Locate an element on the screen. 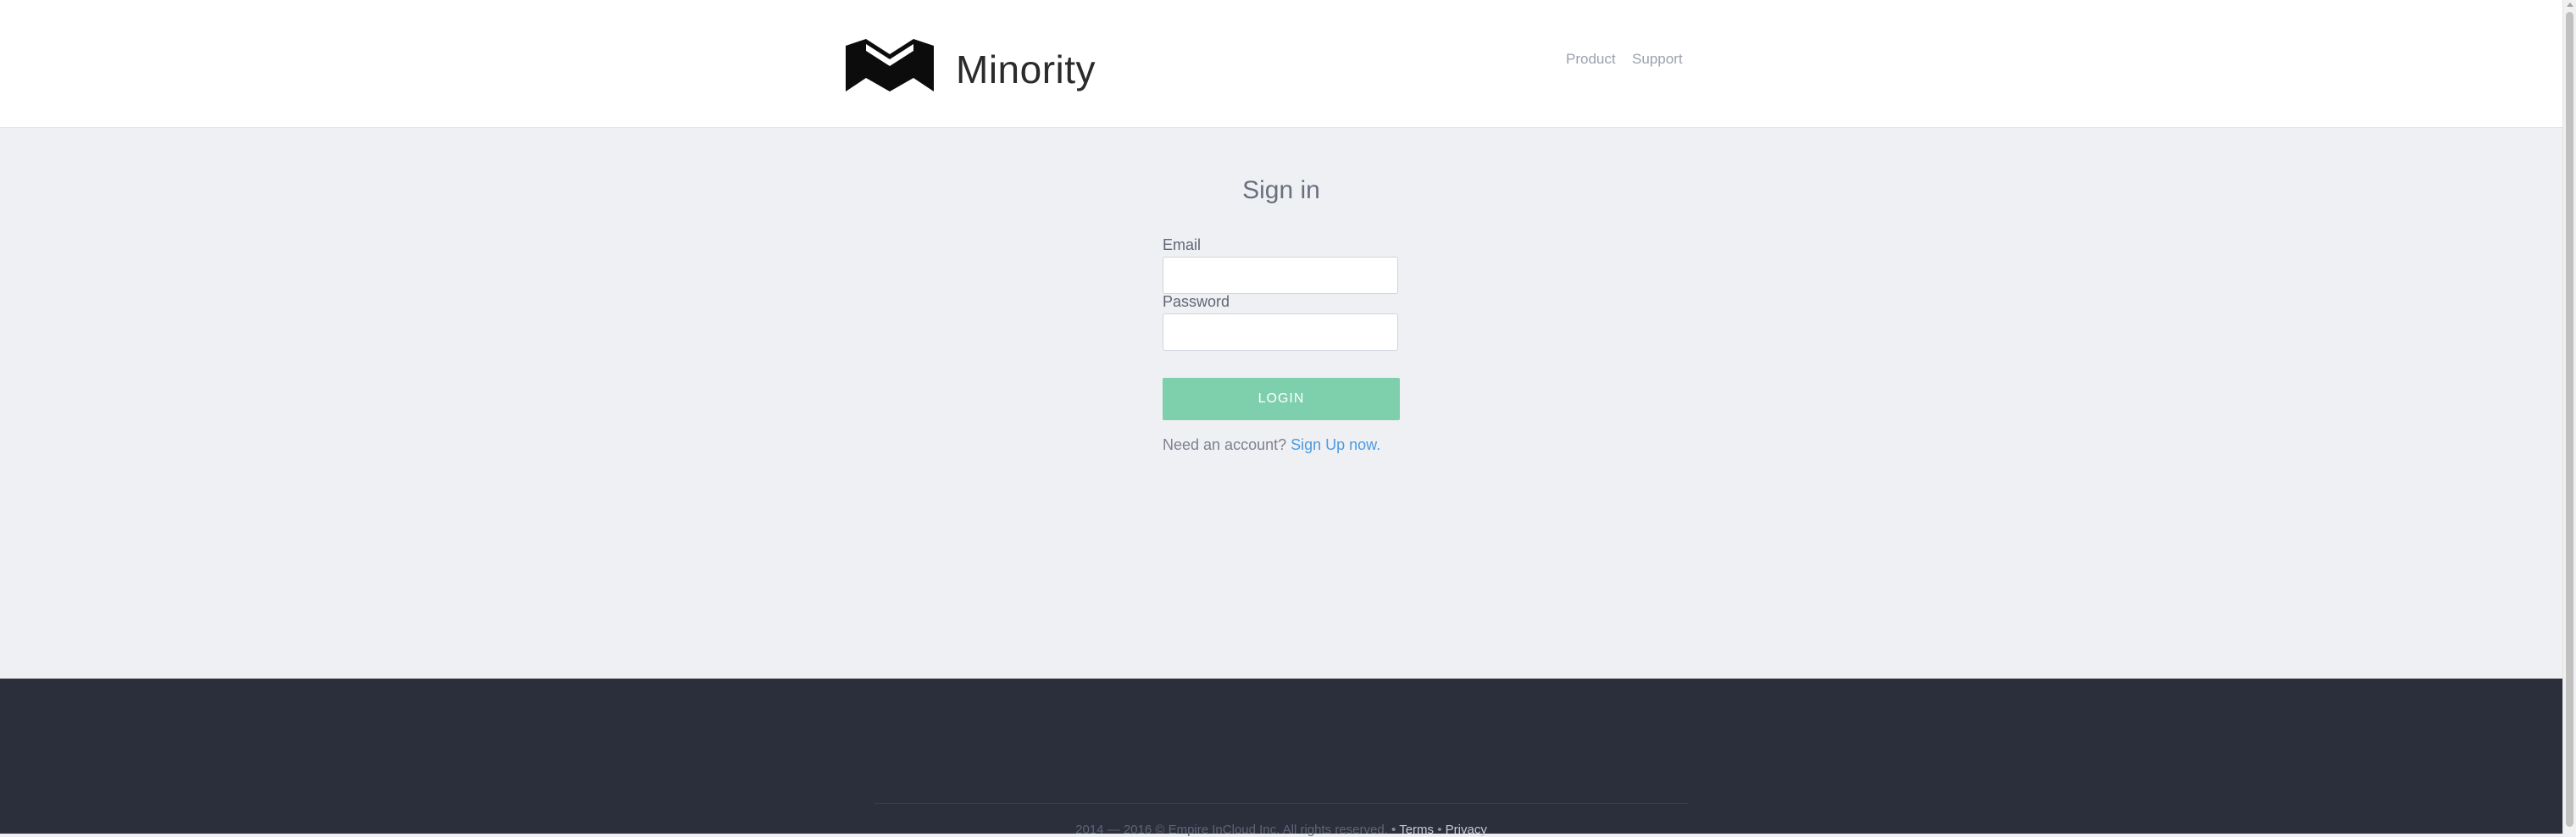 Image resolution: width=2576 pixels, height=837 pixels. nav-support-link: Support is located at coordinates (1657, 59).